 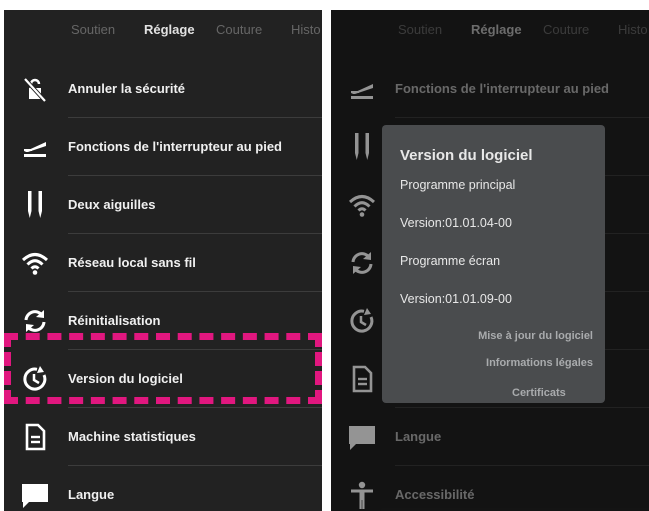 I want to click on foot-pedal-icon, so click(x=35, y=147).